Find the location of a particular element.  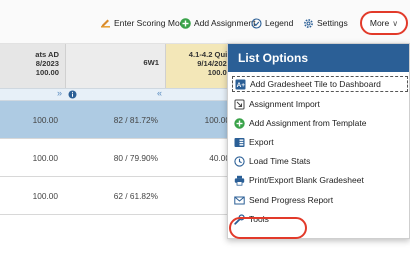

menu-item-assignment-import: Assignment Import is located at coordinates (320, 104).